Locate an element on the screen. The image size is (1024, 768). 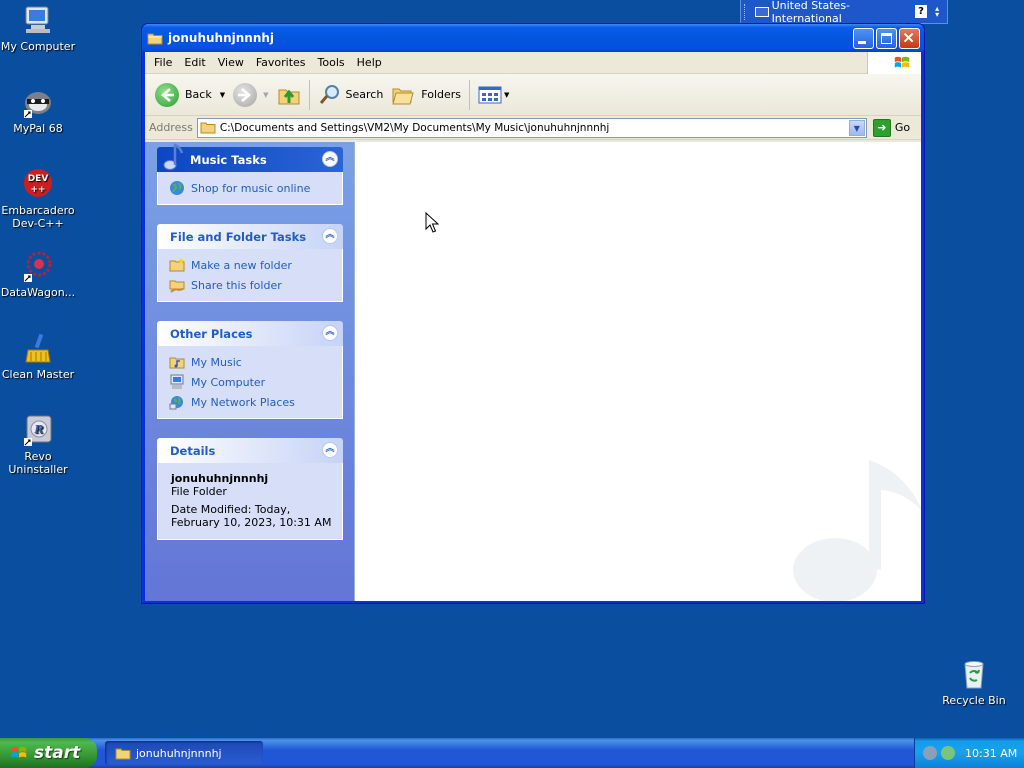
music-tasks-panel: Music Tasks ︽ Shop for music online is located at coordinates (250, 174).